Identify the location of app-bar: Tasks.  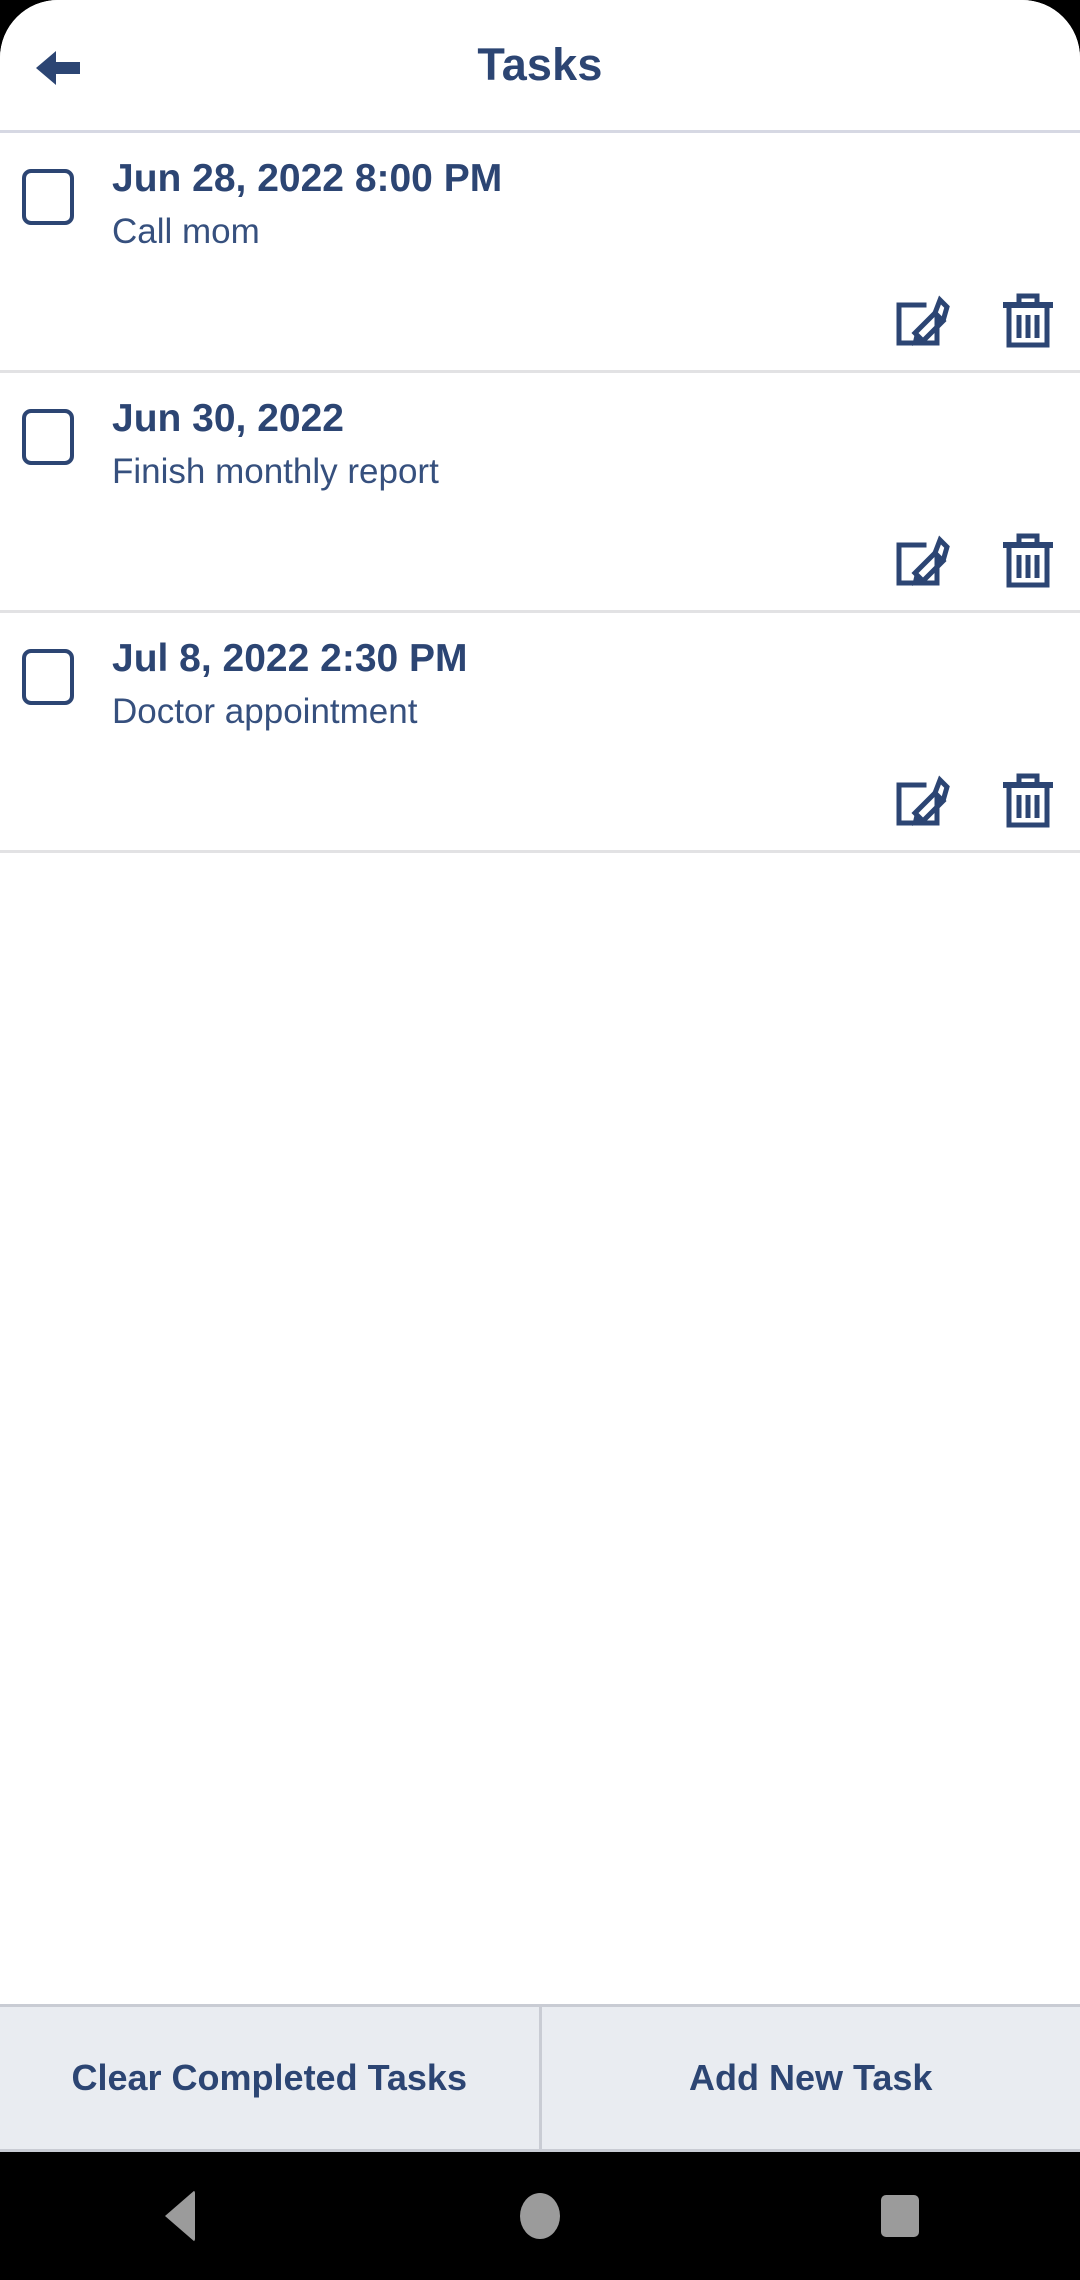
(540, 66).